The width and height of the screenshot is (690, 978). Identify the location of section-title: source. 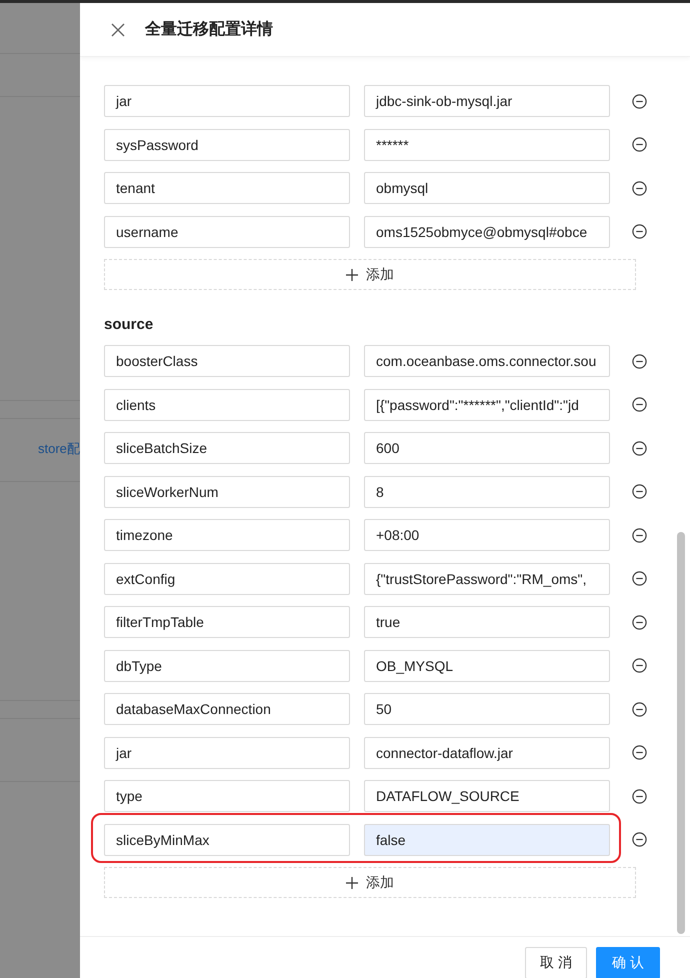
(129, 325).